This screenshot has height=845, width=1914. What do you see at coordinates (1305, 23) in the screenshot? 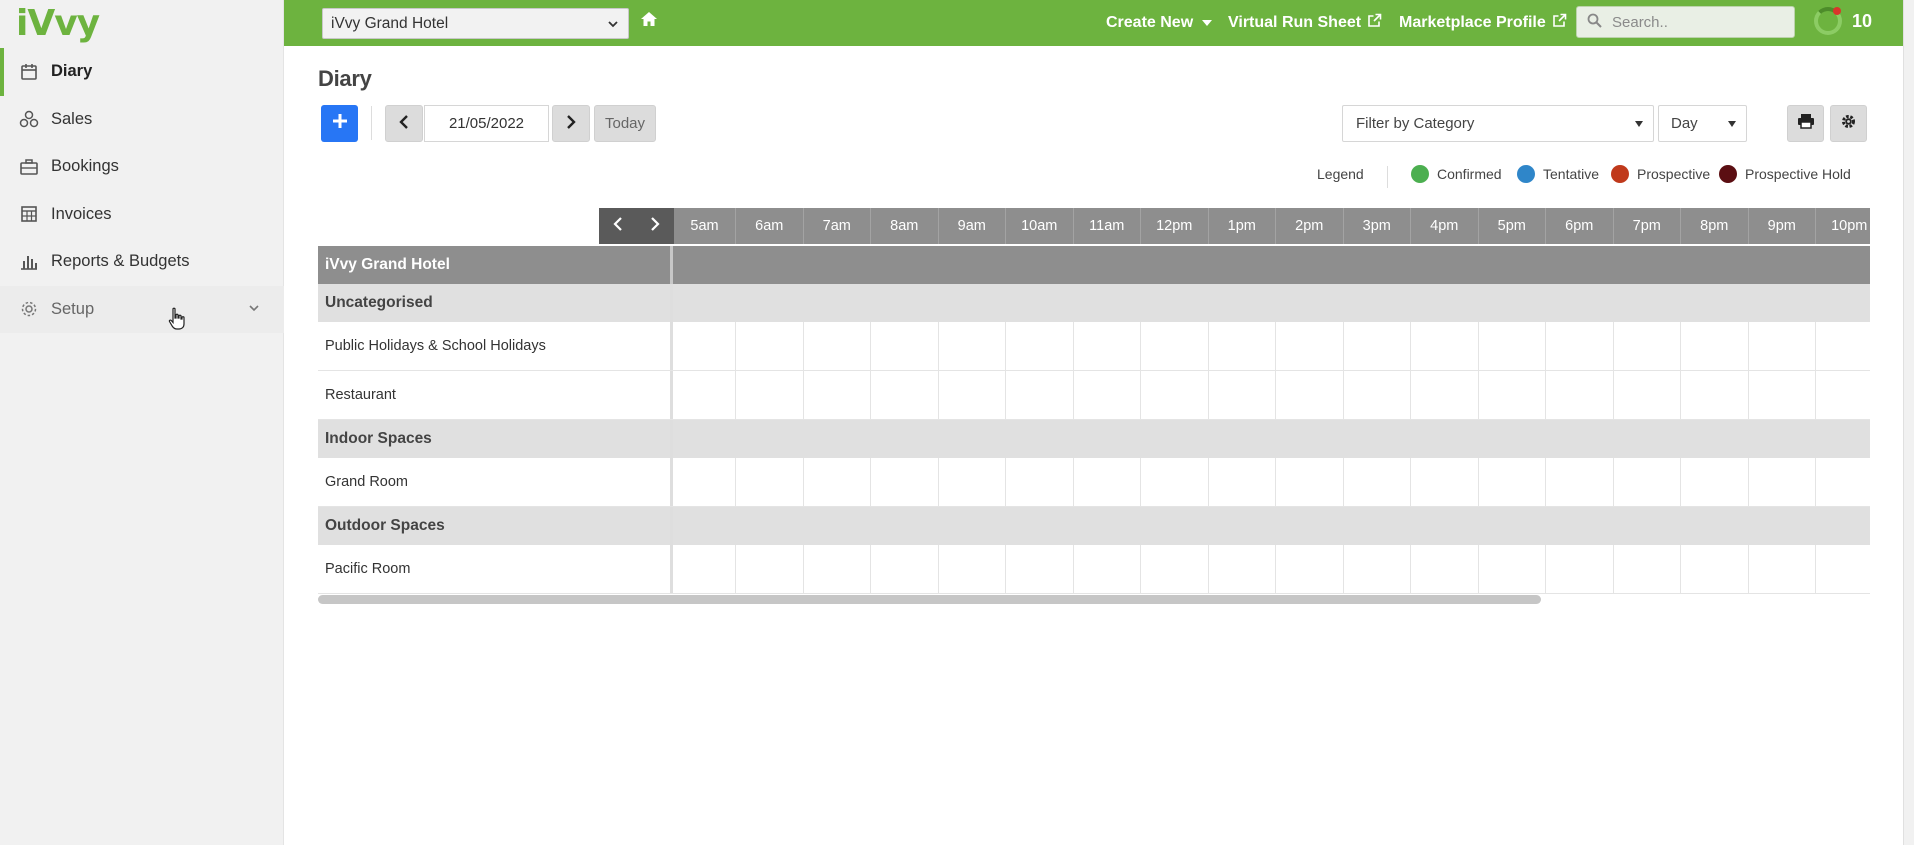
I see `virtual-run-sheet-link: Virtual Run Sheet` at bounding box center [1305, 23].